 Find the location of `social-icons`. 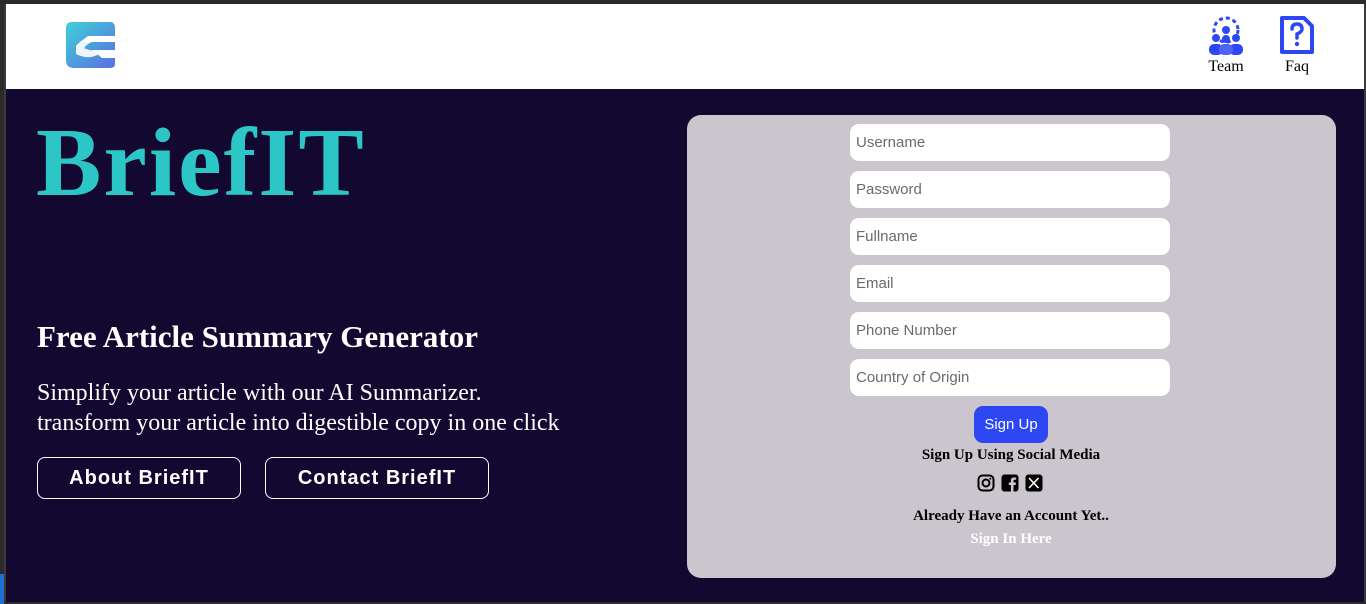

social-icons is located at coordinates (1010, 483).